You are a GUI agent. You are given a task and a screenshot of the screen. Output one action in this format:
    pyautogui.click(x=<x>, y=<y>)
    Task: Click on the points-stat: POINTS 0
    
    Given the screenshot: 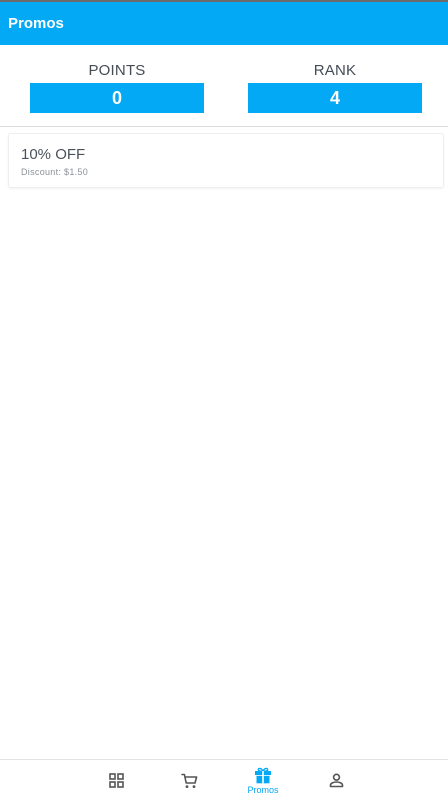 What is the action you would take?
    pyautogui.click(x=117, y=87)
    